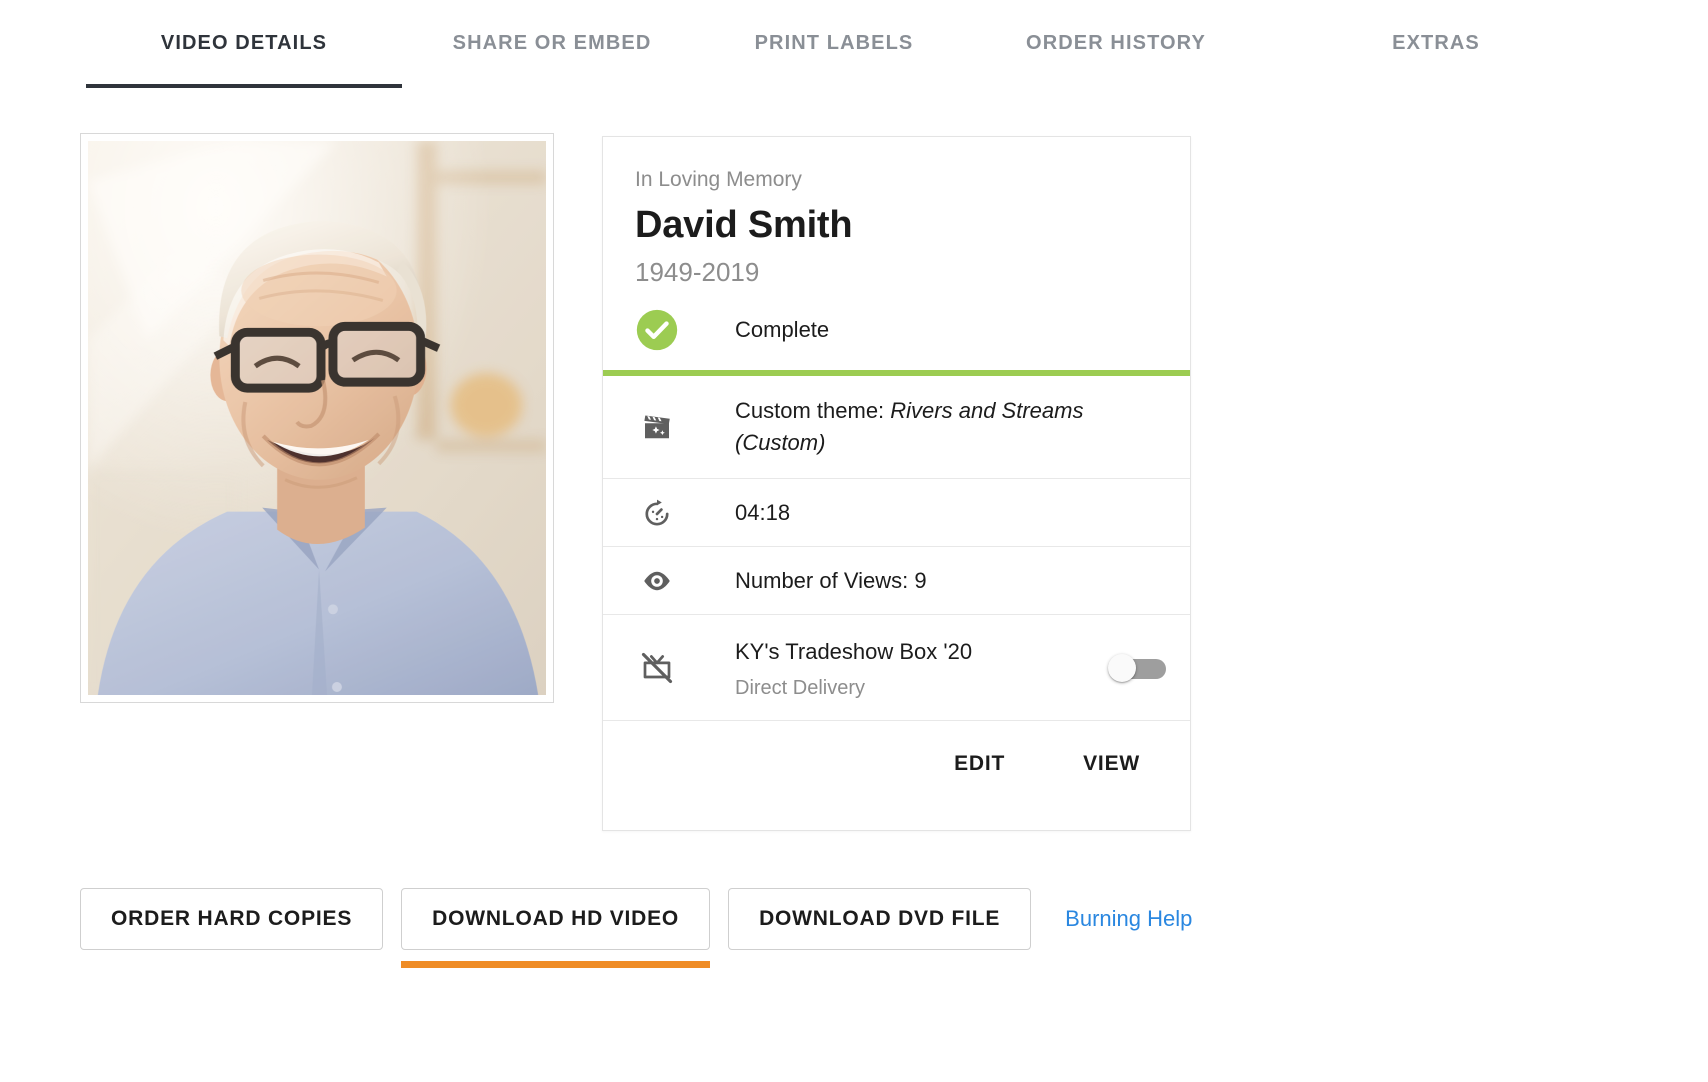  What do you see at coordinates (744, 225) in the screenshot?
I see `person-name: David Smith` at bounding box center [744, 225].